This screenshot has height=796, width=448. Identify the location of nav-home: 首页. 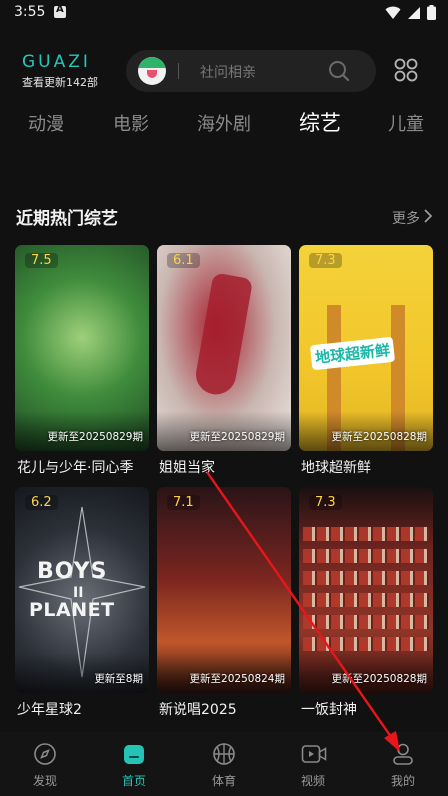
(134, 764).